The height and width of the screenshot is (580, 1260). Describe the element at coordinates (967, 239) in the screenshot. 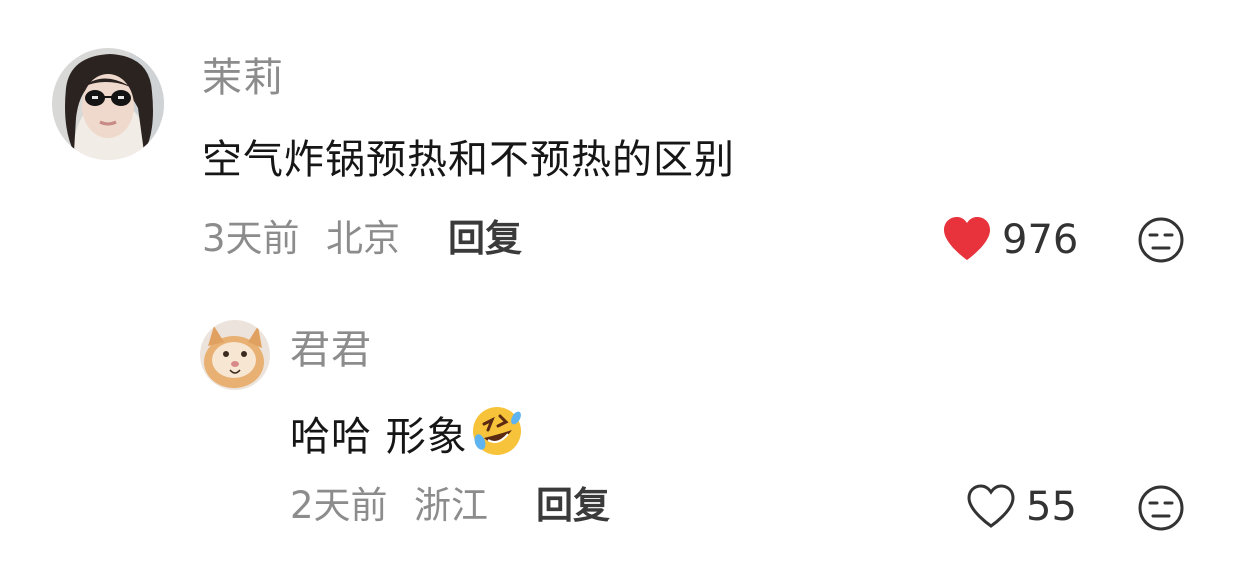

I see `heart-filled-icon` at that location.